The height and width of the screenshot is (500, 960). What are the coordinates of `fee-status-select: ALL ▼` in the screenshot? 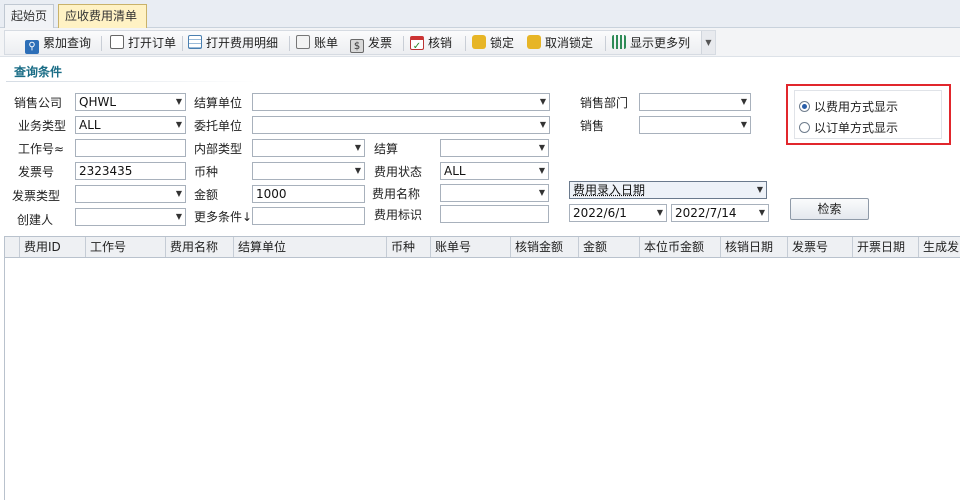 It's located at (494, 171).